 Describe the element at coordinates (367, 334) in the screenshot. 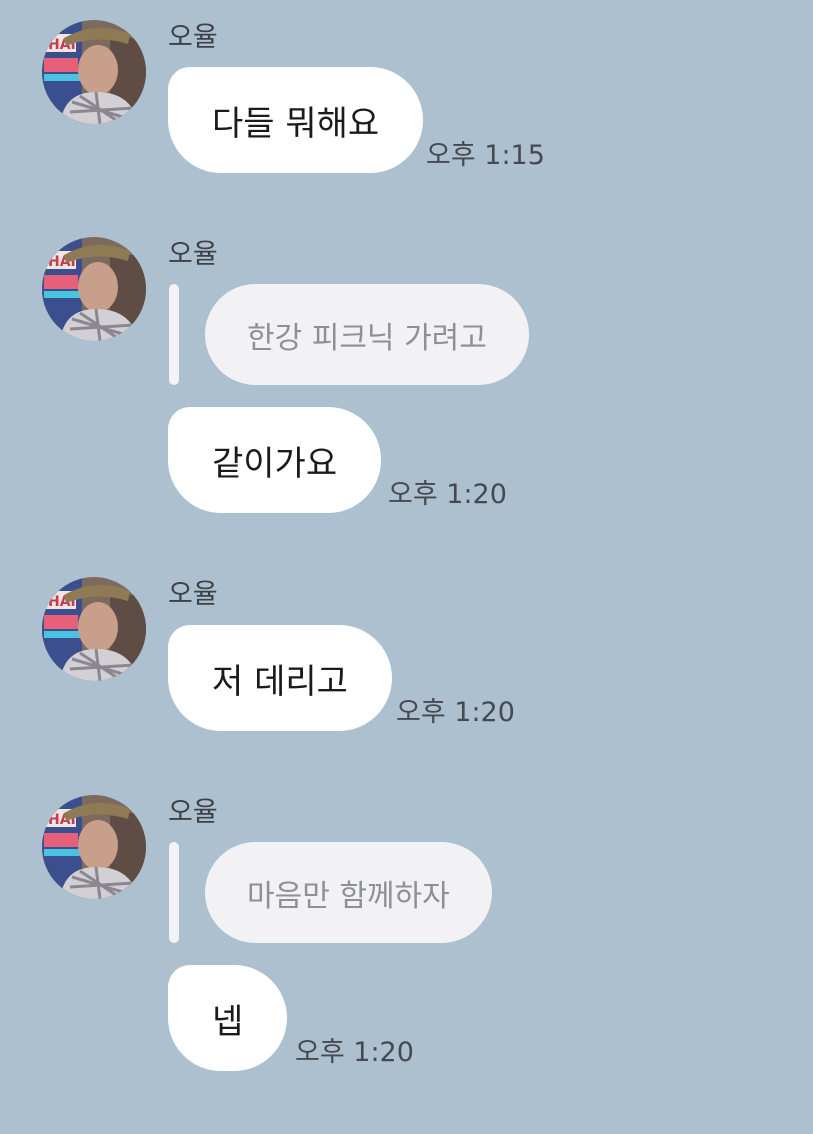

I see `quoted-reply: 한강 피크닉 가려고` at that location.